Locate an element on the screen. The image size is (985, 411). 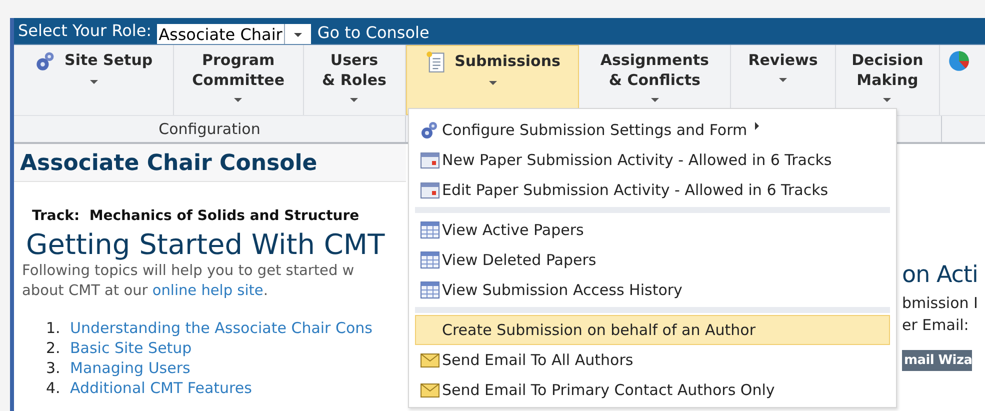
menu-item: View Deleted Papers is located at coordinates (652, 260).